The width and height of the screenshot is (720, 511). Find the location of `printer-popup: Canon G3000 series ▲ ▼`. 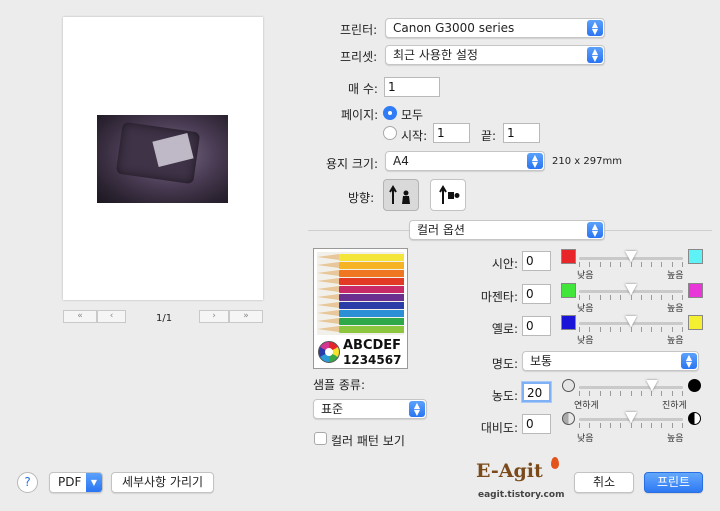

printer-popup: Canon G3000 series ▲ ▼ is located at coordinates (495, 28).